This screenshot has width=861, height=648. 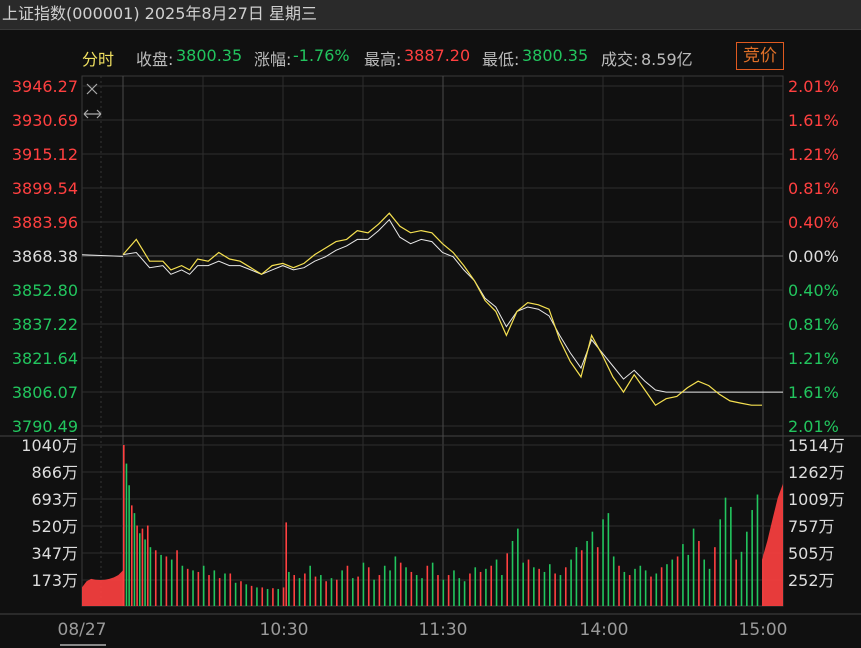 What do you see at coordinates (45, 222) in the screenshot?
I see `price-tick-label: 3883.96` at bounding box center [45, 222].